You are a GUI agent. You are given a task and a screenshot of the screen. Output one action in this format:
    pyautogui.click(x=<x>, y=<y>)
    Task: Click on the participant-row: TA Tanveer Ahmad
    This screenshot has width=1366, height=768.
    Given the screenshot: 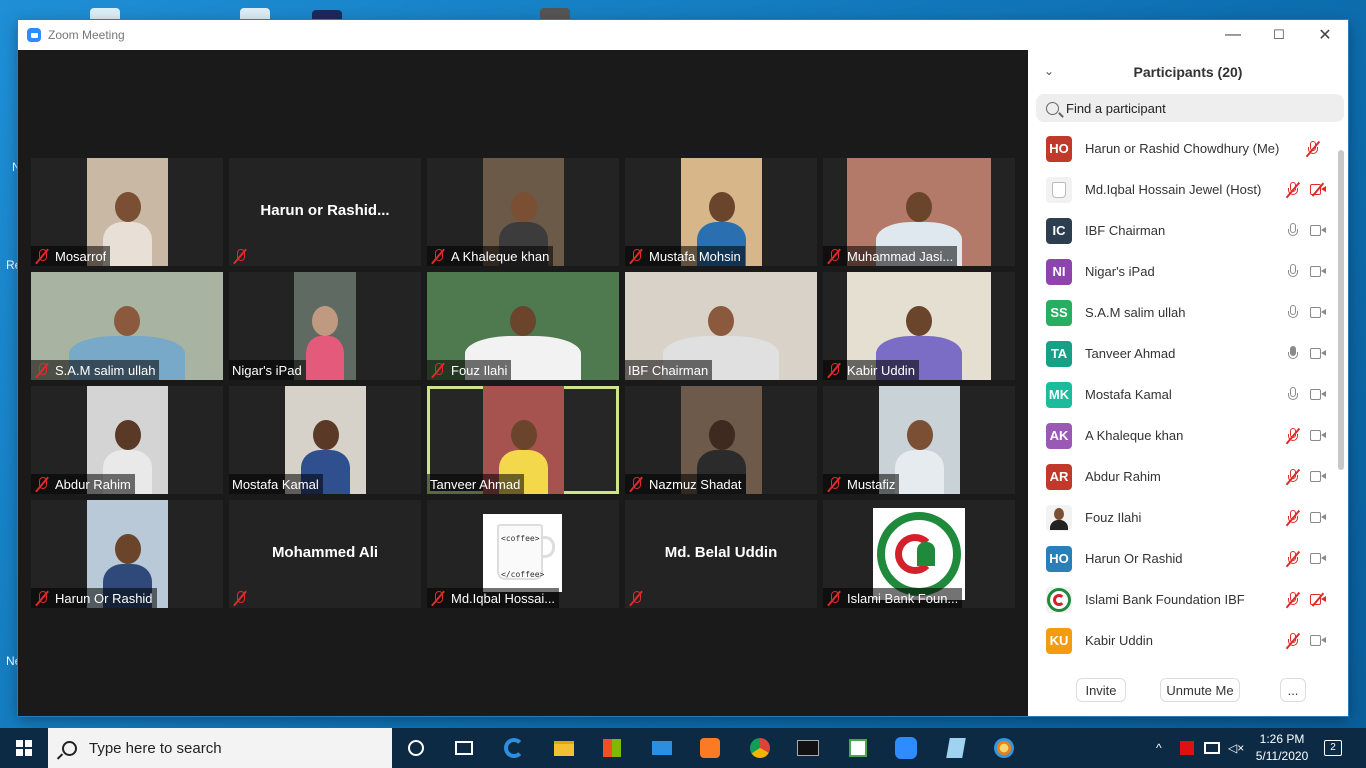 What is the action you would take?
    pyautogui.click(x=1183, y=353)
    